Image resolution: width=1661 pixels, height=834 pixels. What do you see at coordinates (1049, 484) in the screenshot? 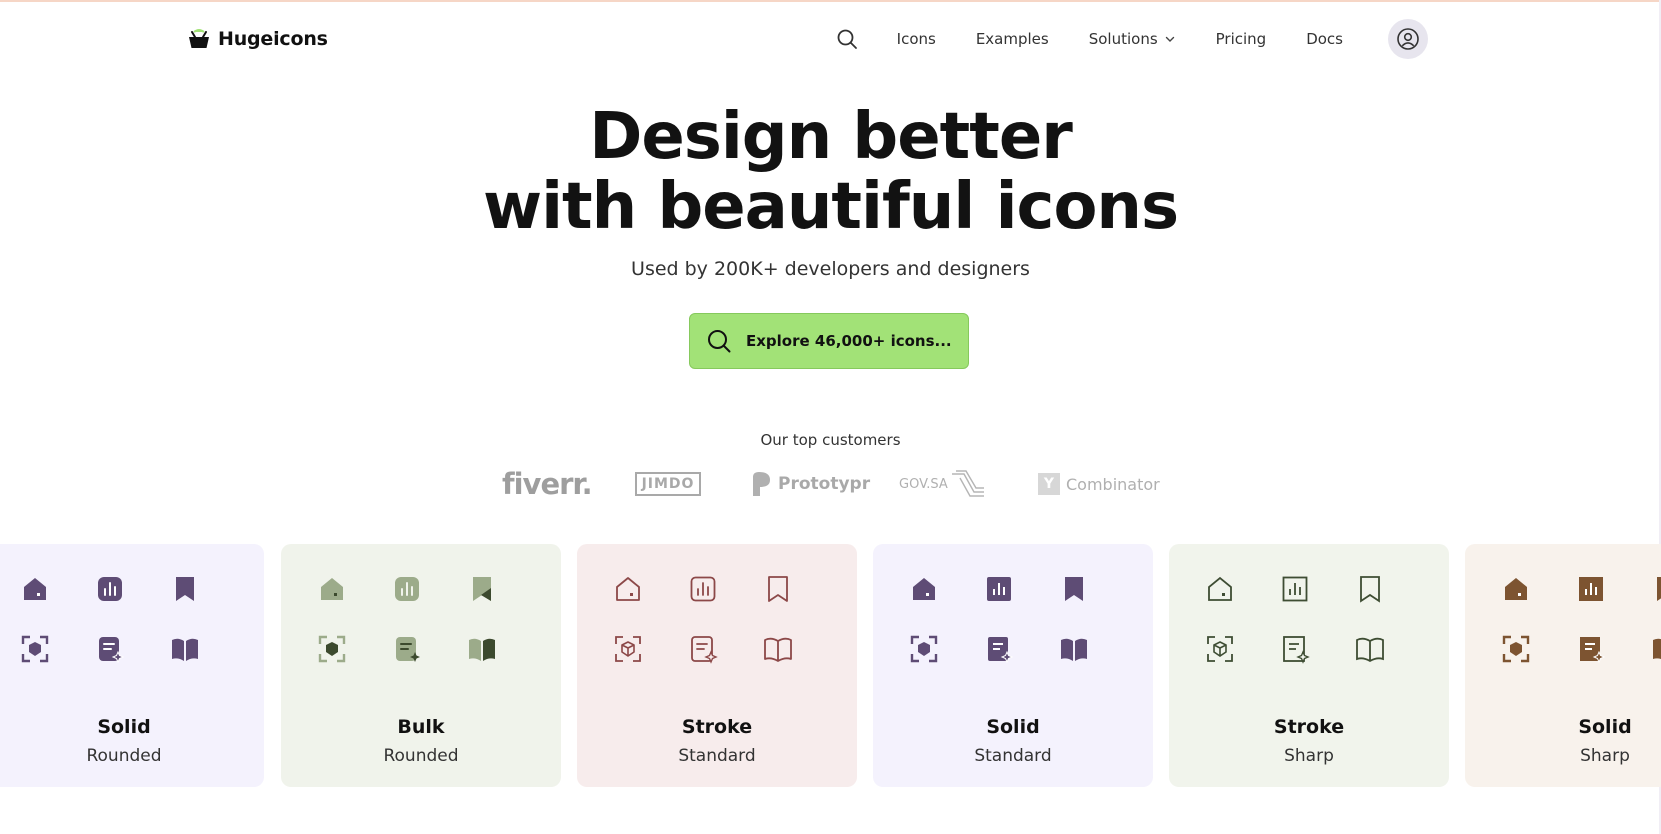
I see `ycombinator-mark: Y` at bounding box center [1049, 484].